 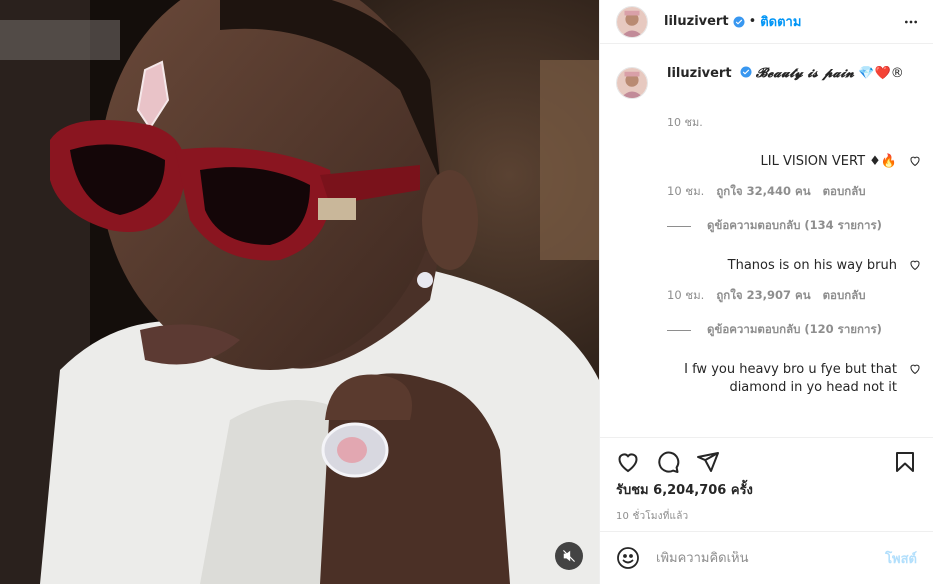 I want to click on follow-button: ติดตาม, so click(x=780, y=21).